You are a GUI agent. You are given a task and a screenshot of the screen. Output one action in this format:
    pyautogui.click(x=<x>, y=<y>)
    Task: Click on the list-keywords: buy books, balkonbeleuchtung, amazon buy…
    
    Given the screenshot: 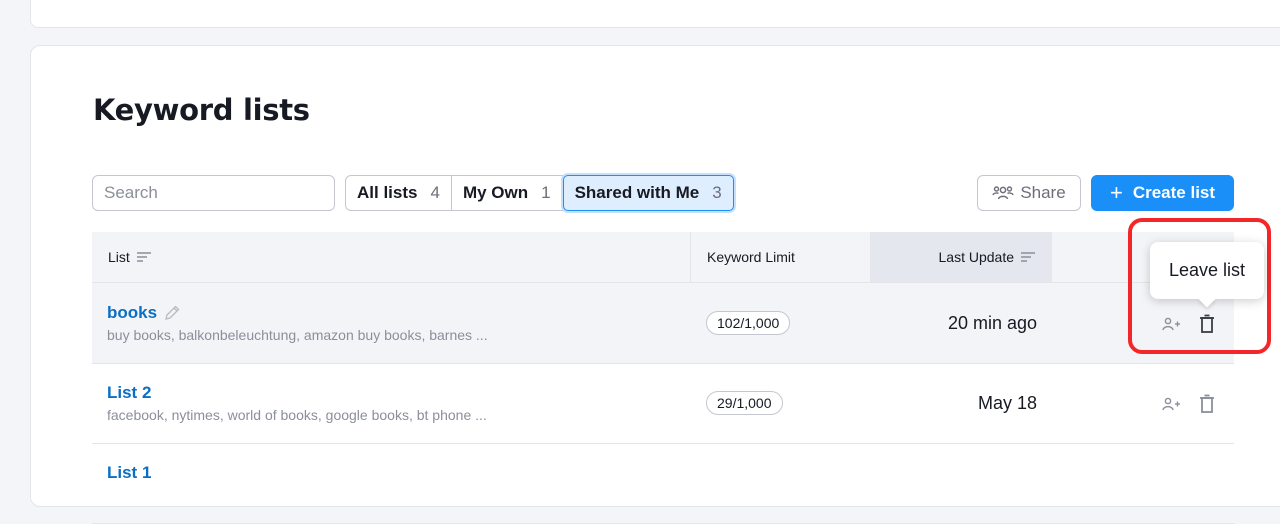 What is the action you would take?
    pyautogui.click(x=297, y=335)
    